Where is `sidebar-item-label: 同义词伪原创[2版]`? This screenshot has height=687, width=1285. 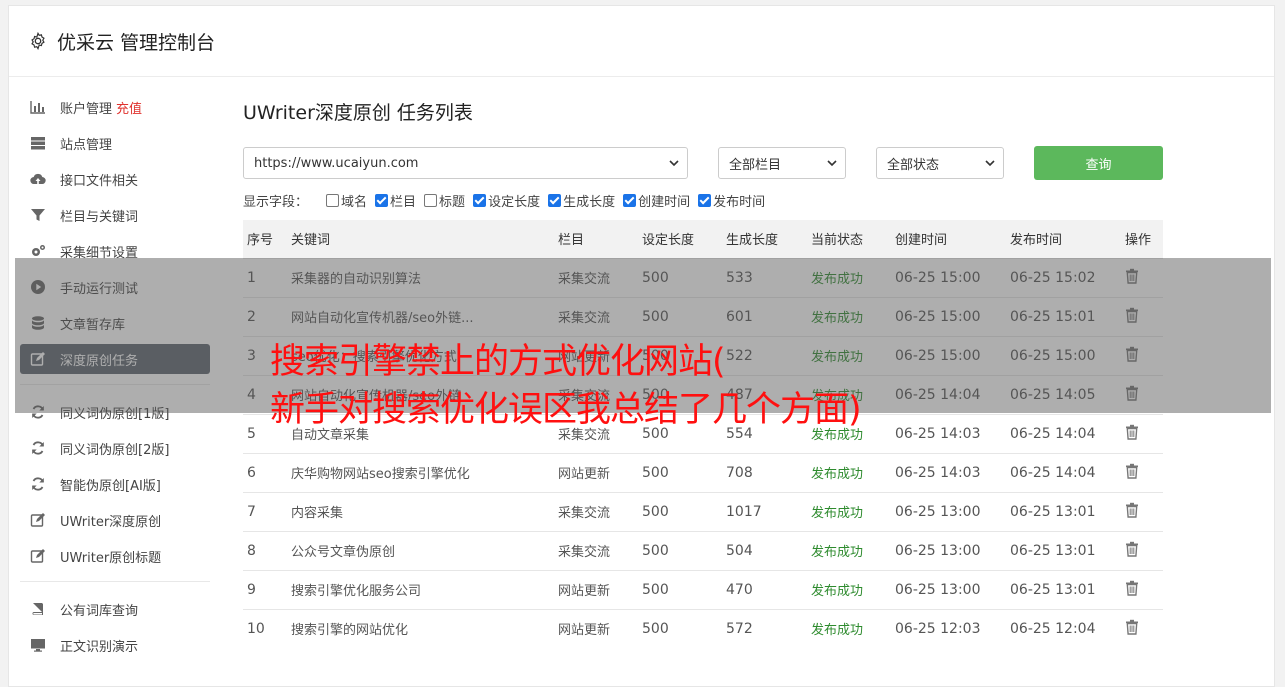 sidebar-item-label: 同义词伪原创[2版] is located at coordinates (115, 450).